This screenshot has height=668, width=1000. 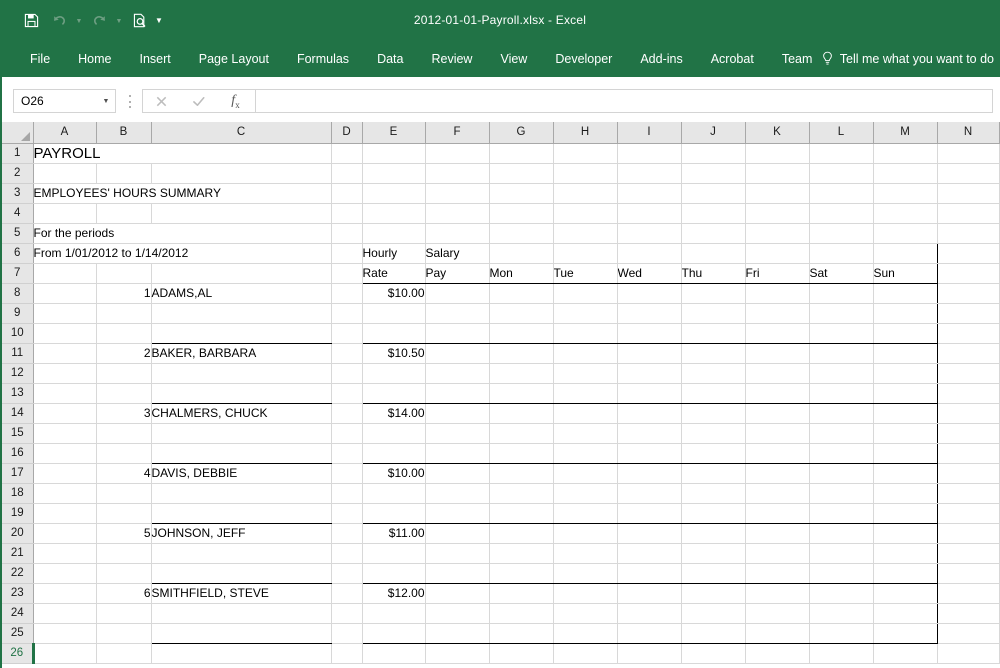 What do you see at coordinates (18, 173) in the screenshot?
I see `row-header-2: 2` at bounding box center [18, 173].